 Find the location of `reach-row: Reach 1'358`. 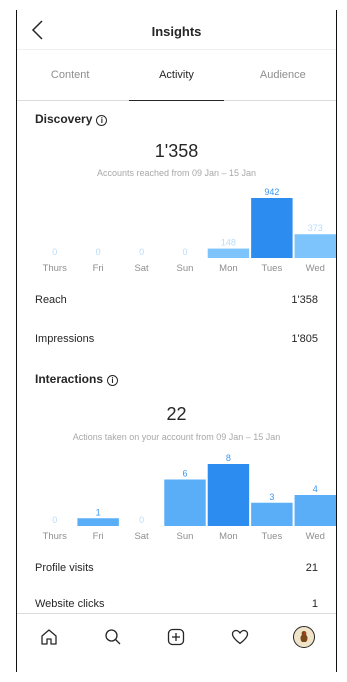

reach-row: Reach 1'358 is located at coordinates (176, 304).